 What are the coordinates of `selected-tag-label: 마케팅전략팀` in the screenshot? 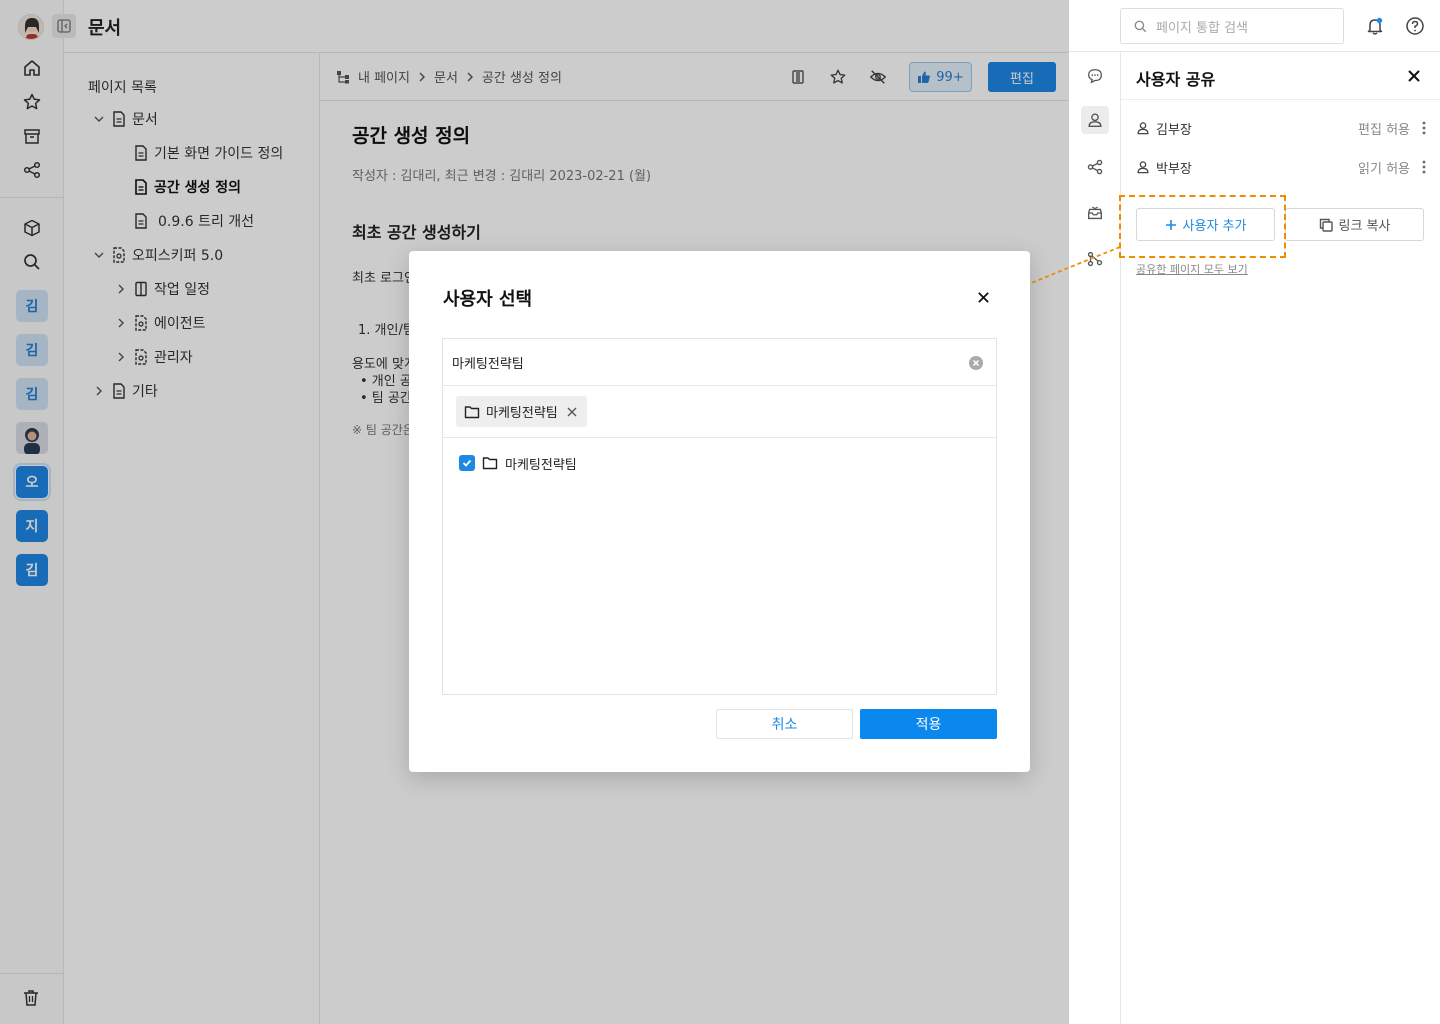 It's located at (522, 413).